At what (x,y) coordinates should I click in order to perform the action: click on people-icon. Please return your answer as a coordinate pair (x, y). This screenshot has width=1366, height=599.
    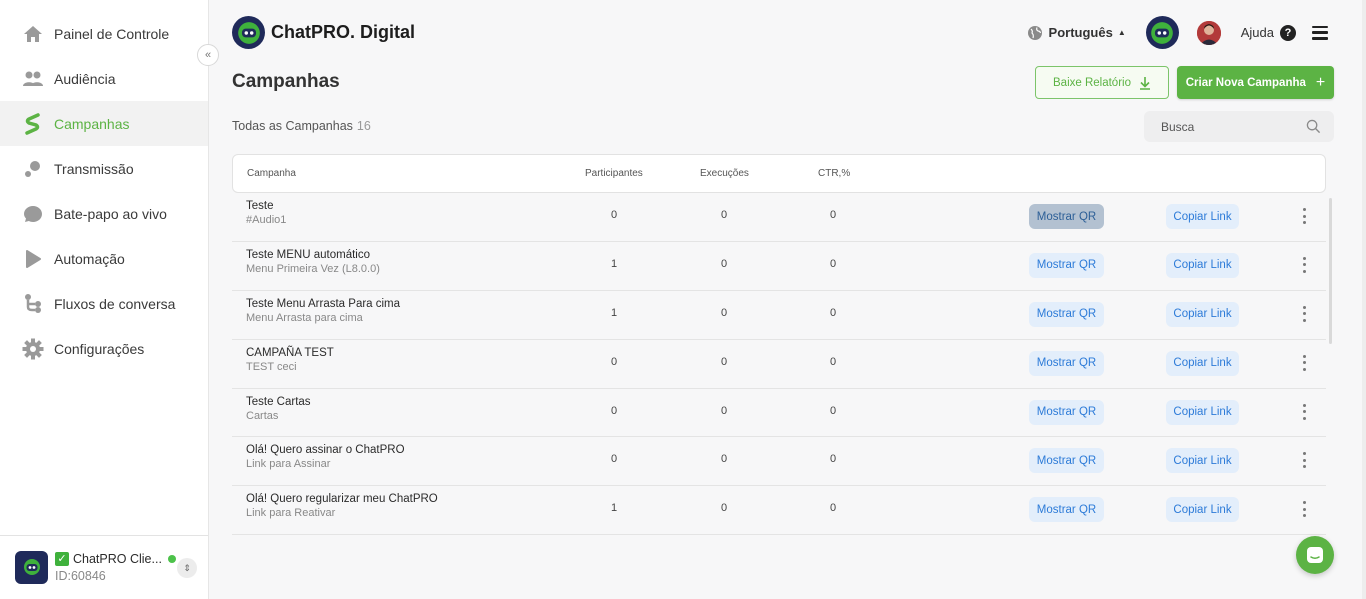
    Looking at the image, I should click on (33, 79).